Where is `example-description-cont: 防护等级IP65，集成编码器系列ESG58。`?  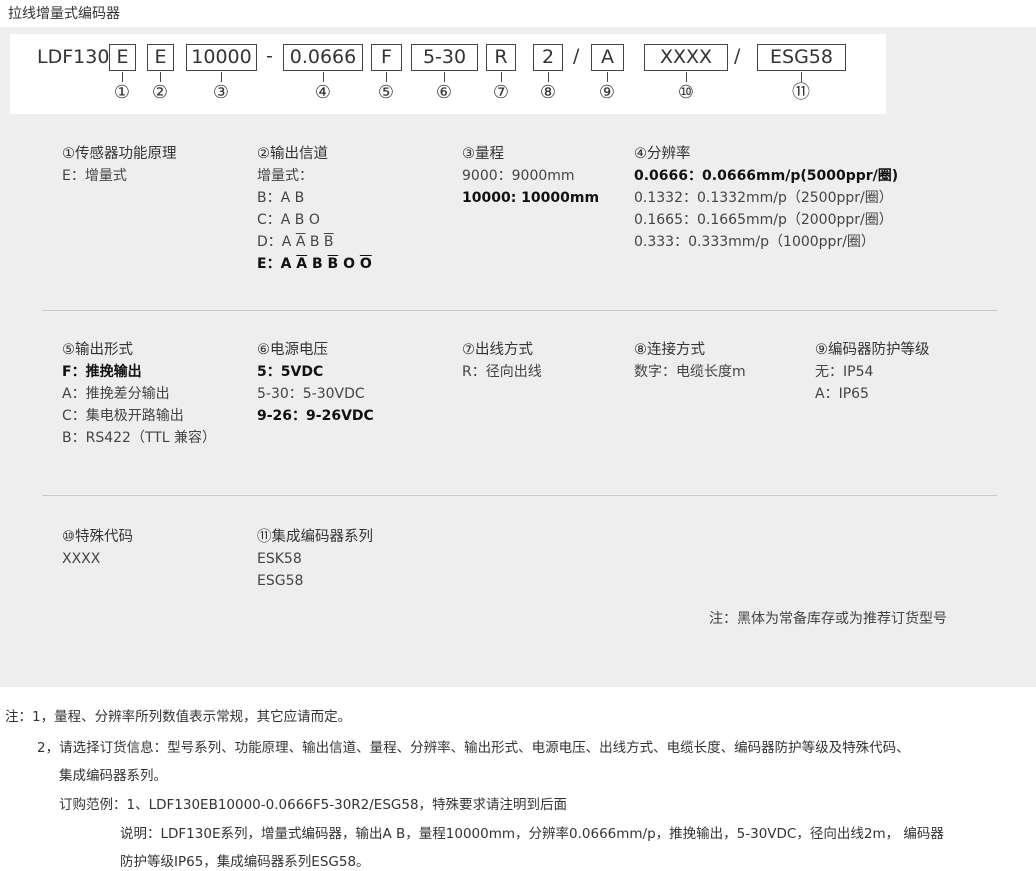 example-description-cont: 防护等级IP65，集成编码器系列ESG58。 is located at coordinates (245, 862).